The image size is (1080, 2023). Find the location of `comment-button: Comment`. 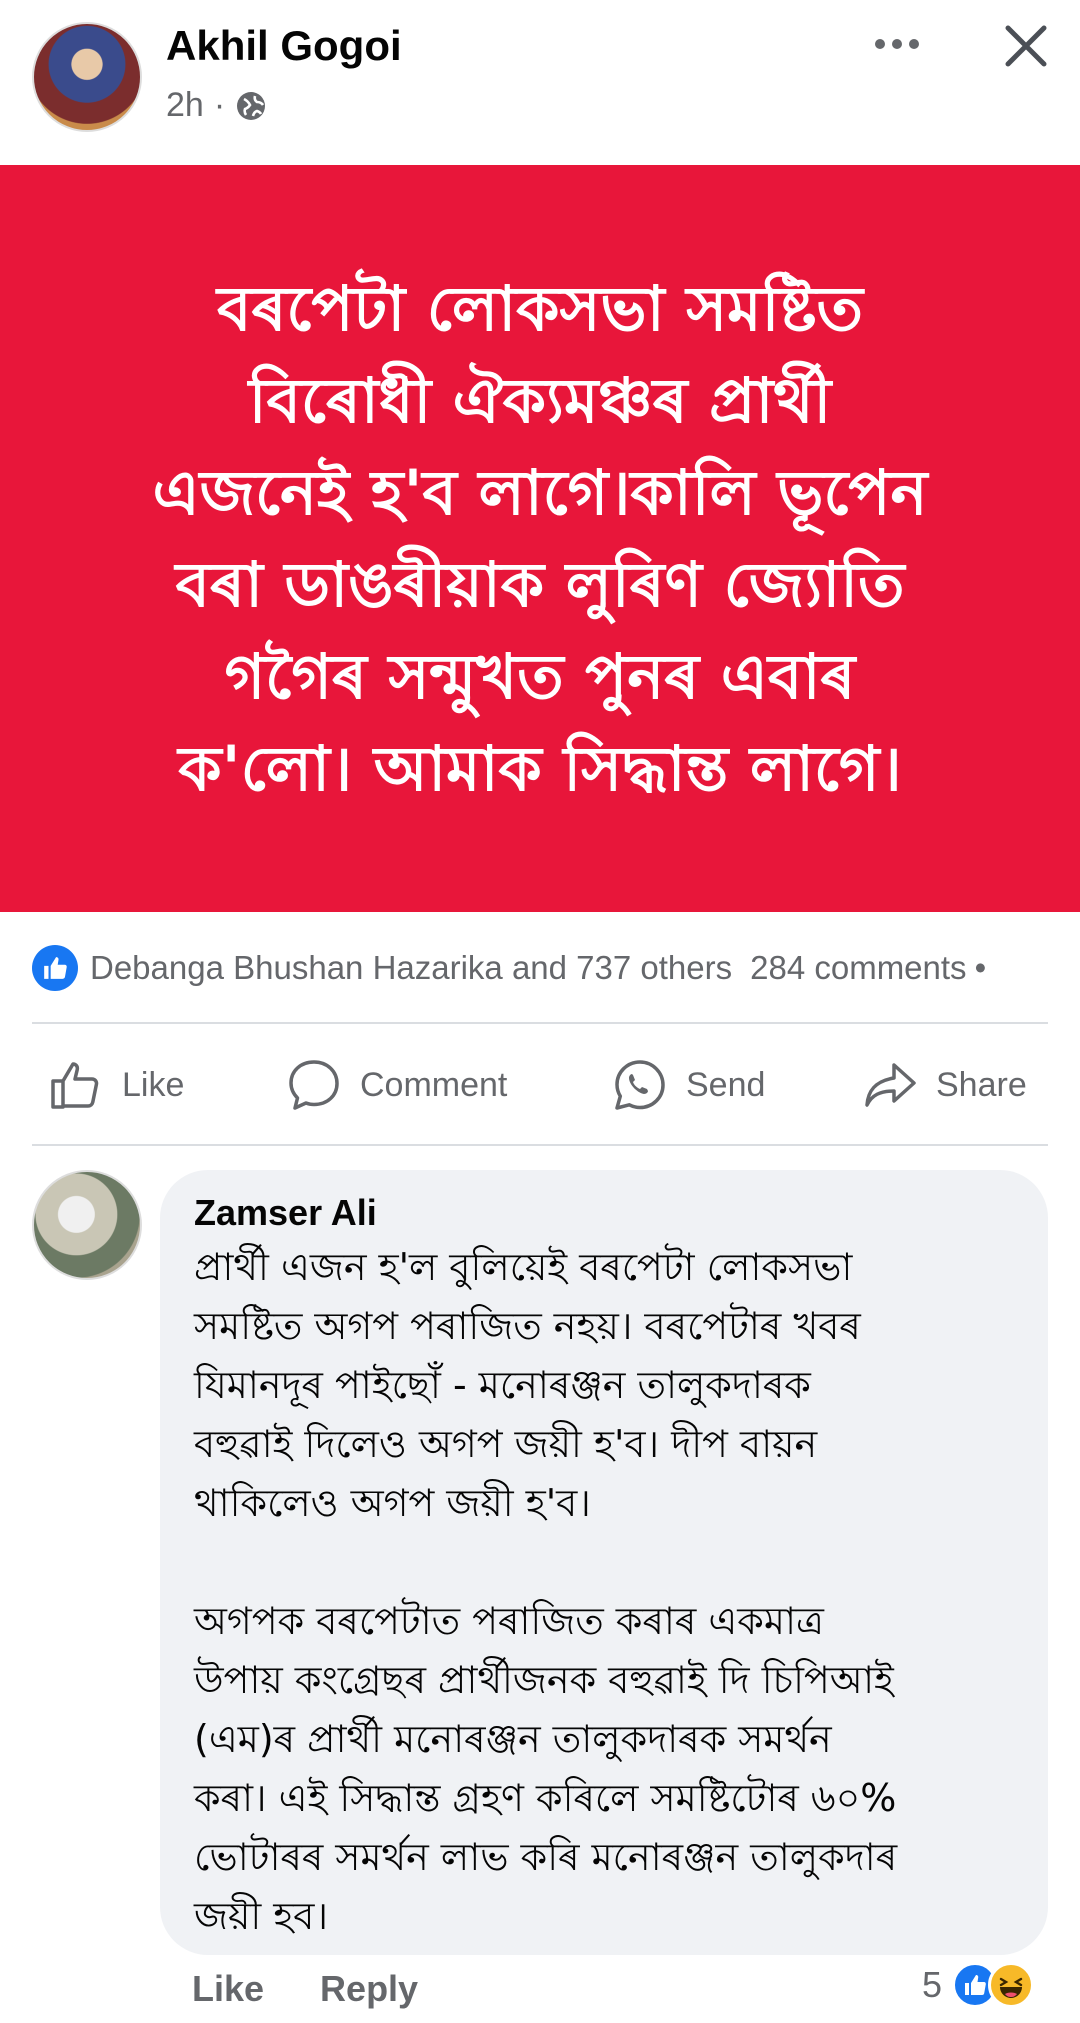

comment-button: Comment is located at coordinates (396, 1085).